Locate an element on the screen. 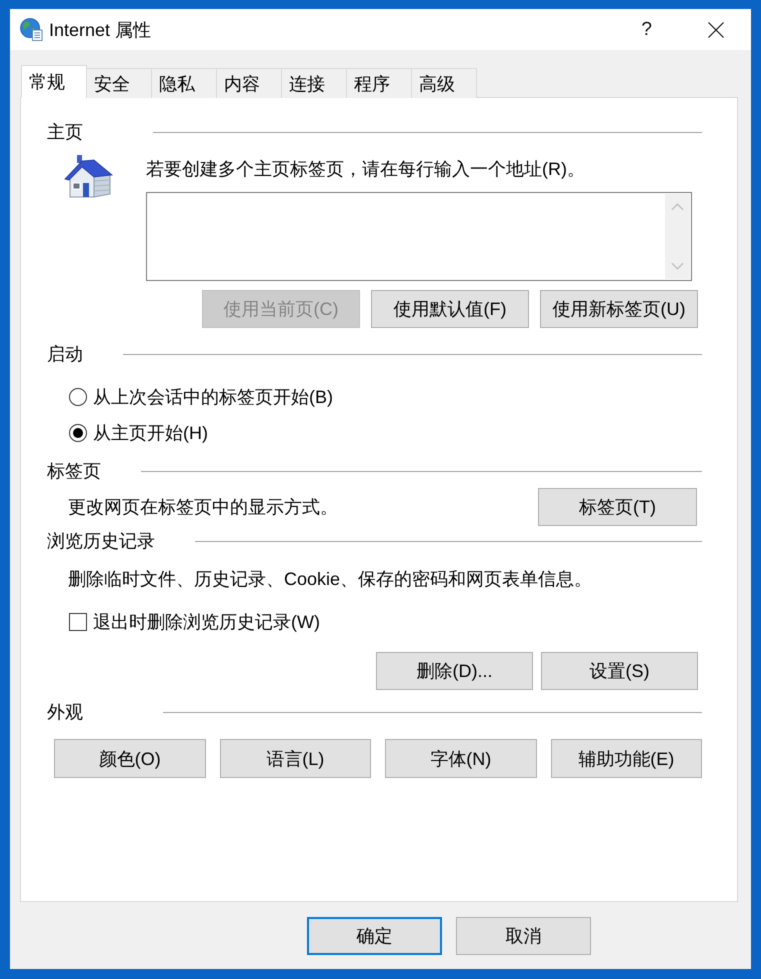  checkbox-icon is located at coordinates (78, 622).